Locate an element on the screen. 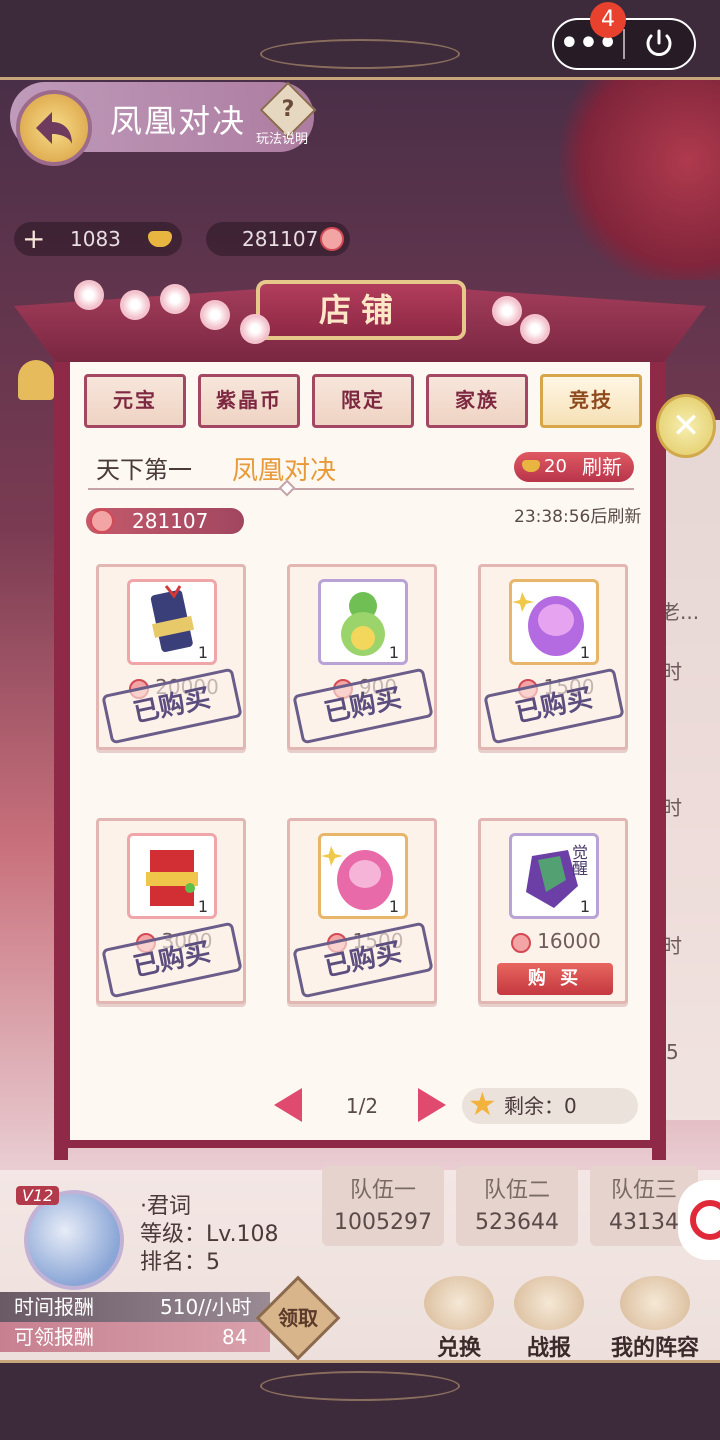 The image size is (720, 1440). power-button is located at coordinates (659, 44).